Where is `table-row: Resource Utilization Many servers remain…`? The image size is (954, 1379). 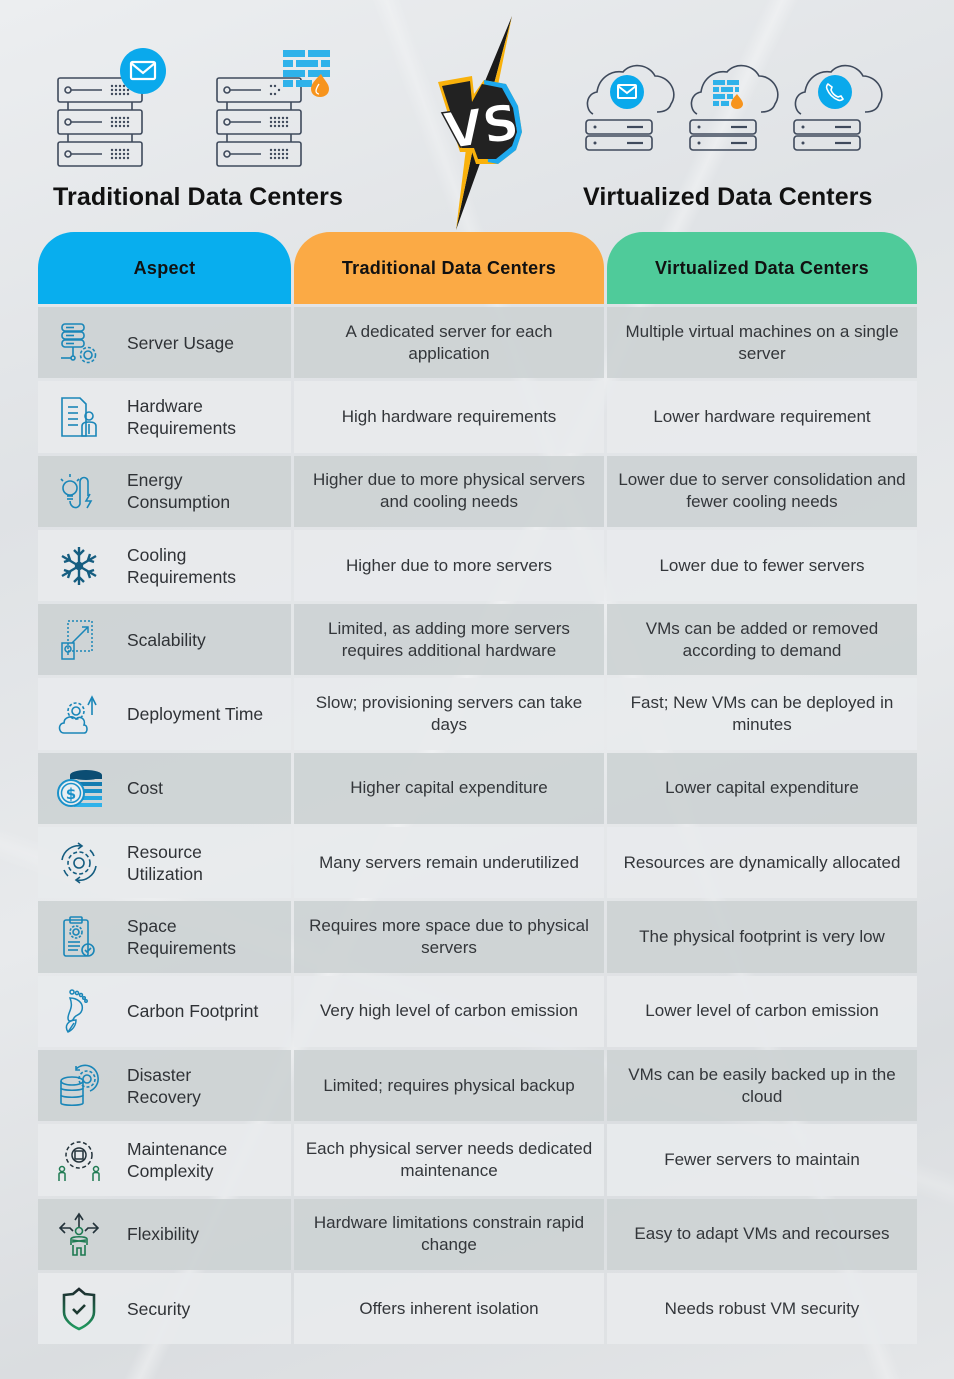 table-row: Resource Utilization Many servers remain… is located at coordinates (477, 863).